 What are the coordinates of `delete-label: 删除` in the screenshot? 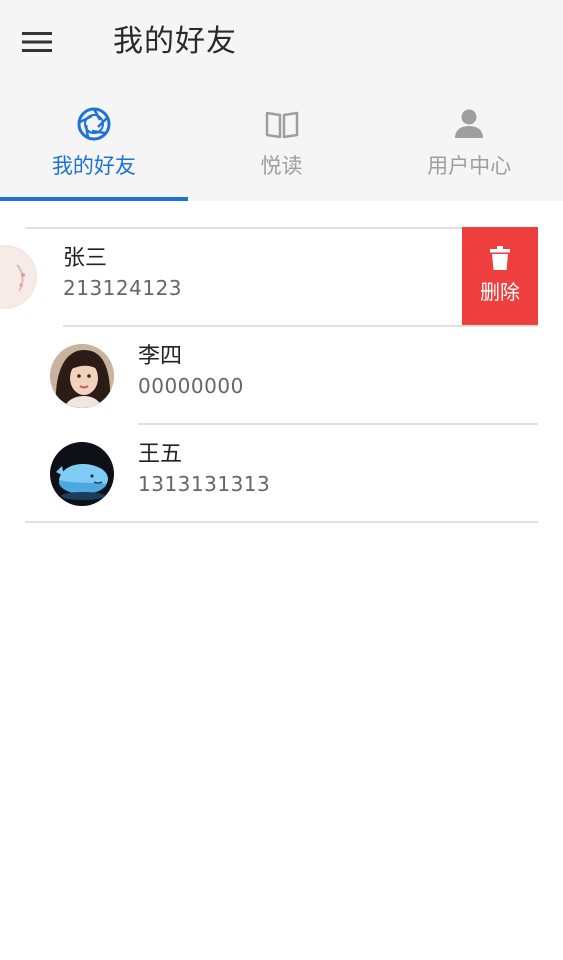 It's located at (500, 292).